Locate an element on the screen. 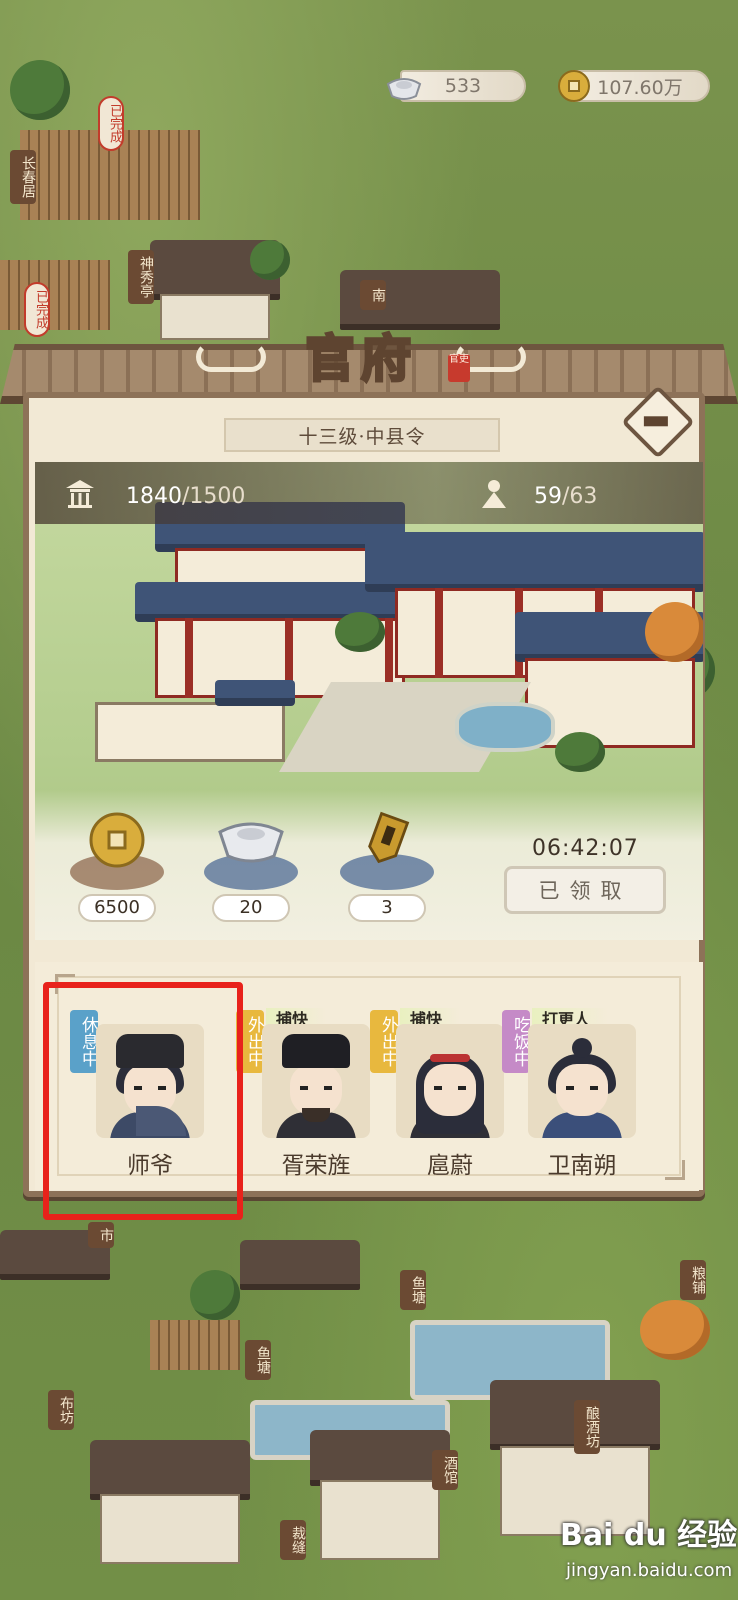  person-icon is located at coordinates (494, 494).